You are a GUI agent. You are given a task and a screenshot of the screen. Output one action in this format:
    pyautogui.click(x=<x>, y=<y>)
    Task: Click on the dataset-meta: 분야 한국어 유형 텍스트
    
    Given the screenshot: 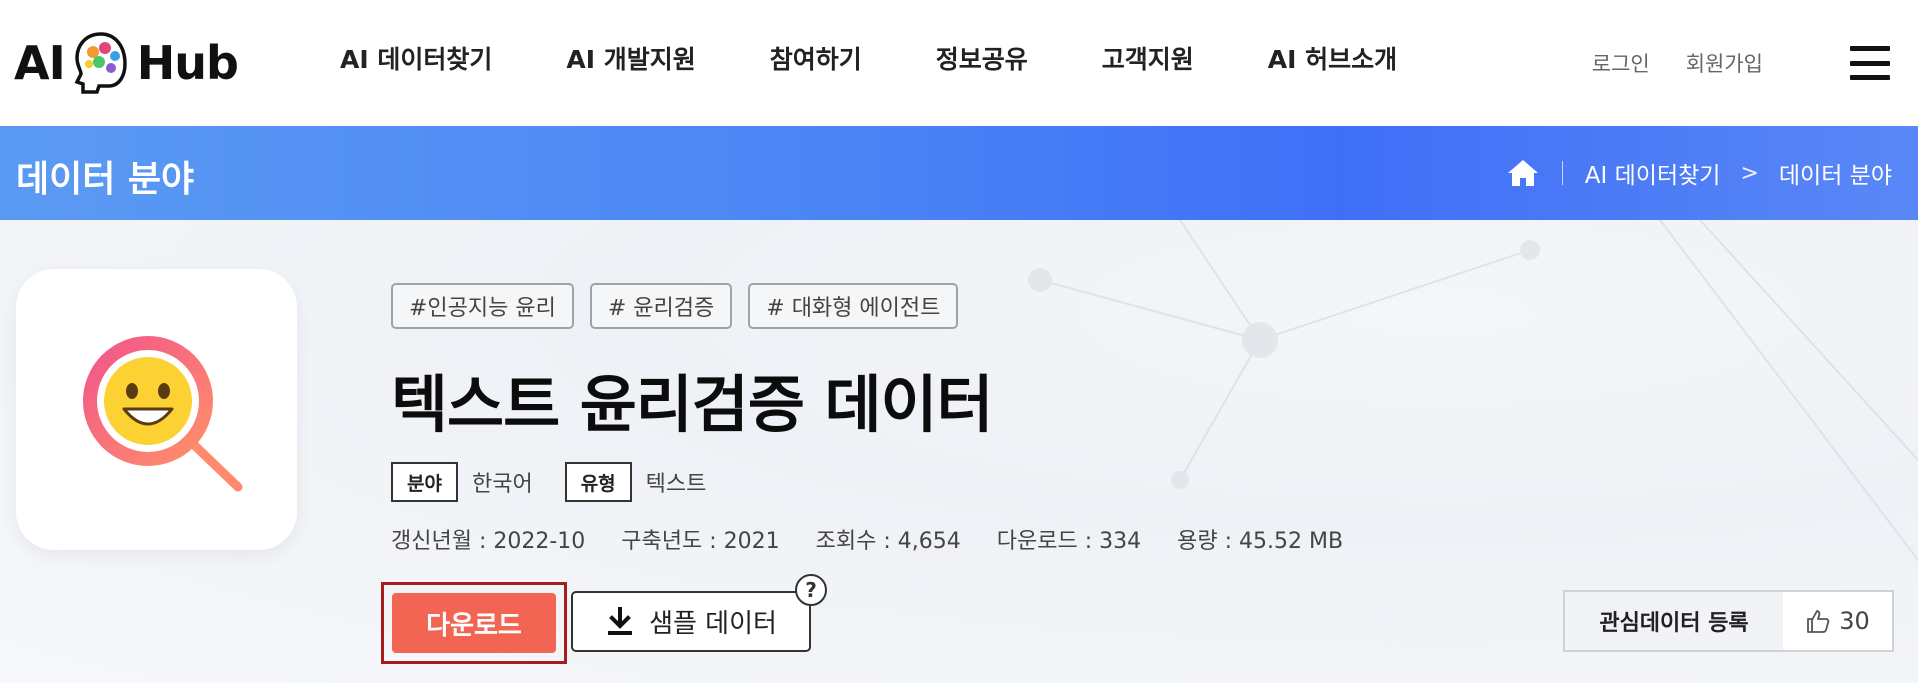 What is the action you would take?
    pyautogui.click(x=564, y=482)
    